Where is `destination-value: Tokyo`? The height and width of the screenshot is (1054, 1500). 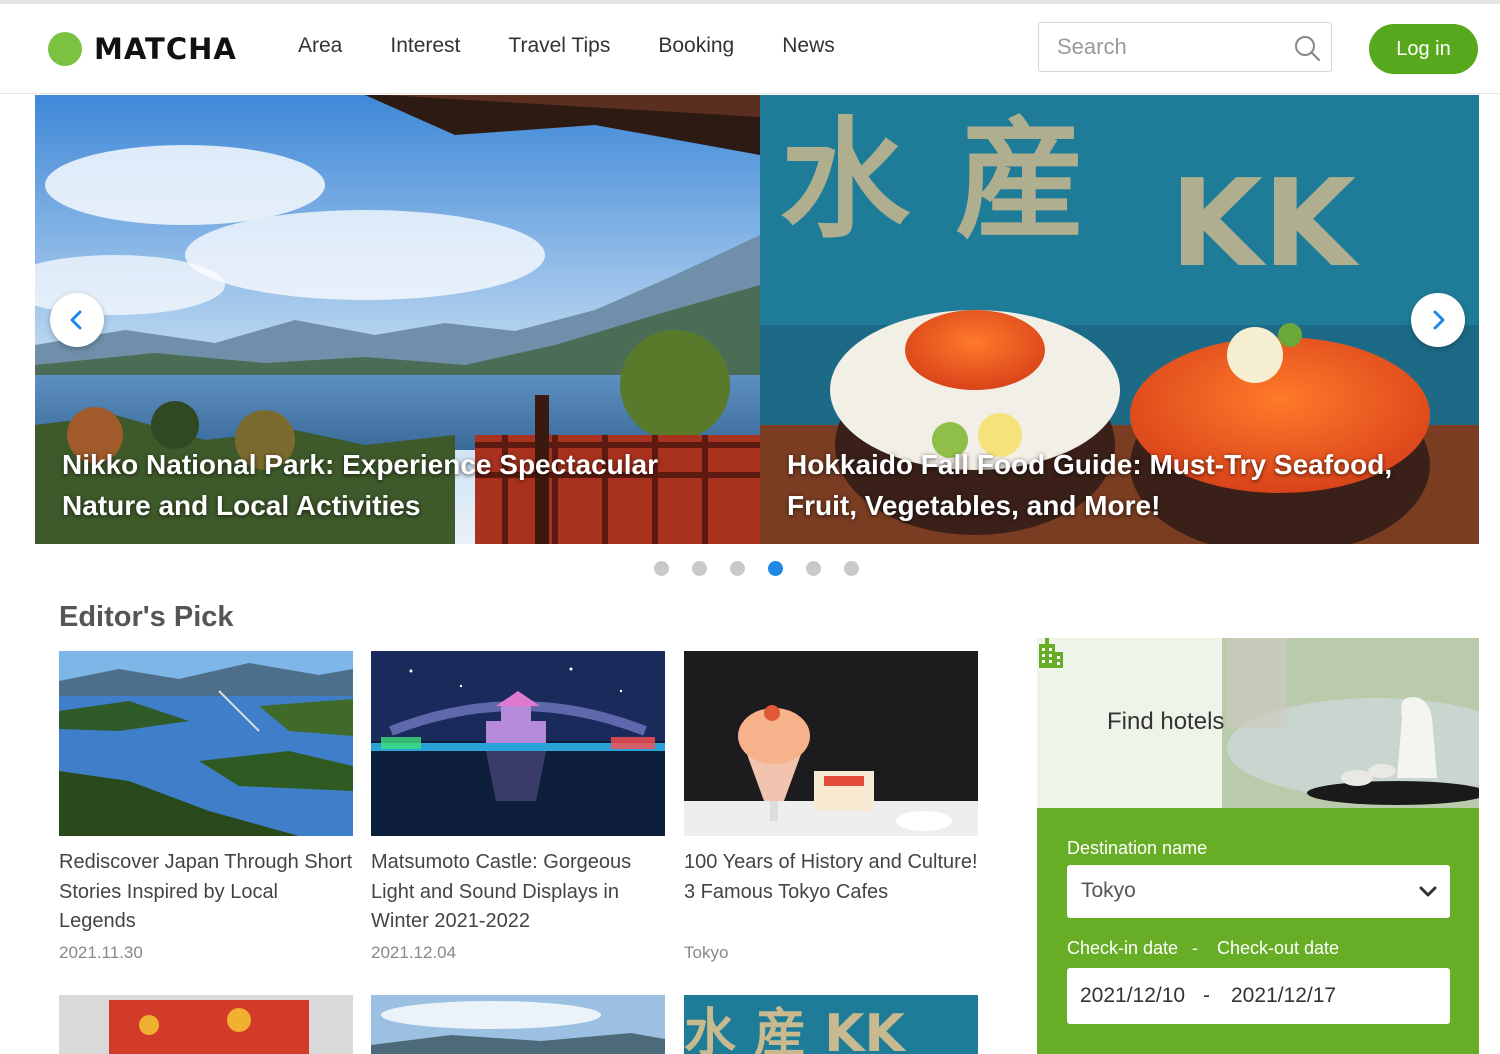
destination-value: Tokyo is located at coordinates (1108, 890).